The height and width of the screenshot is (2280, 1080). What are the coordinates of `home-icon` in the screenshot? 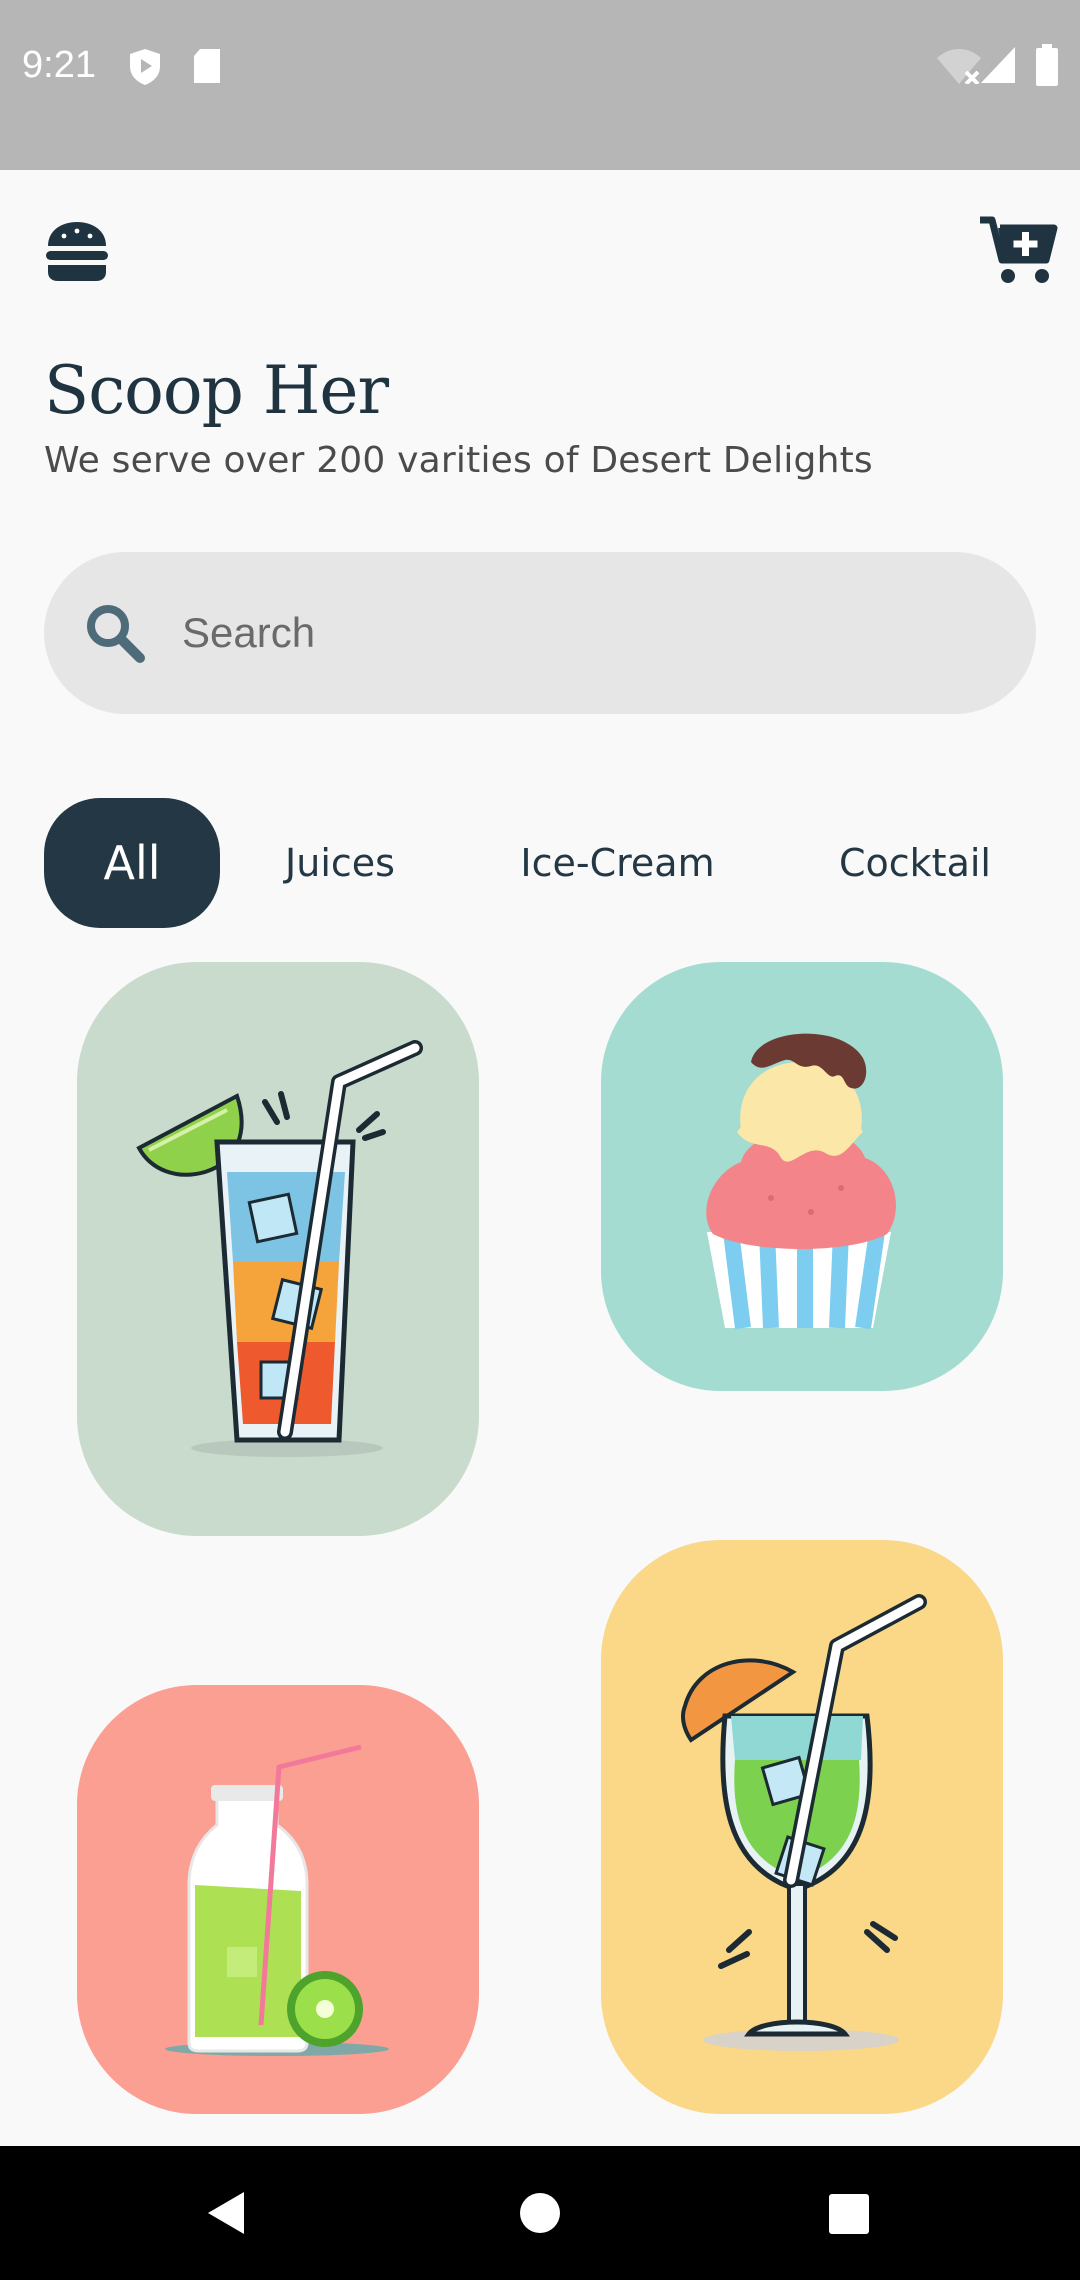 It's located at (540, 2215).